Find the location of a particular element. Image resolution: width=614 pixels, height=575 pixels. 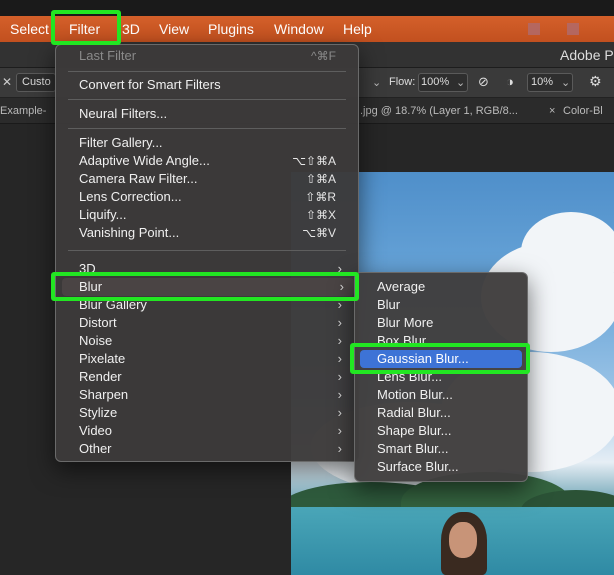

menu-item-adaptive-wide-angle: Adaptive Wide Angle... ⌥⇧⌘A is located at coordinates (207, 161).